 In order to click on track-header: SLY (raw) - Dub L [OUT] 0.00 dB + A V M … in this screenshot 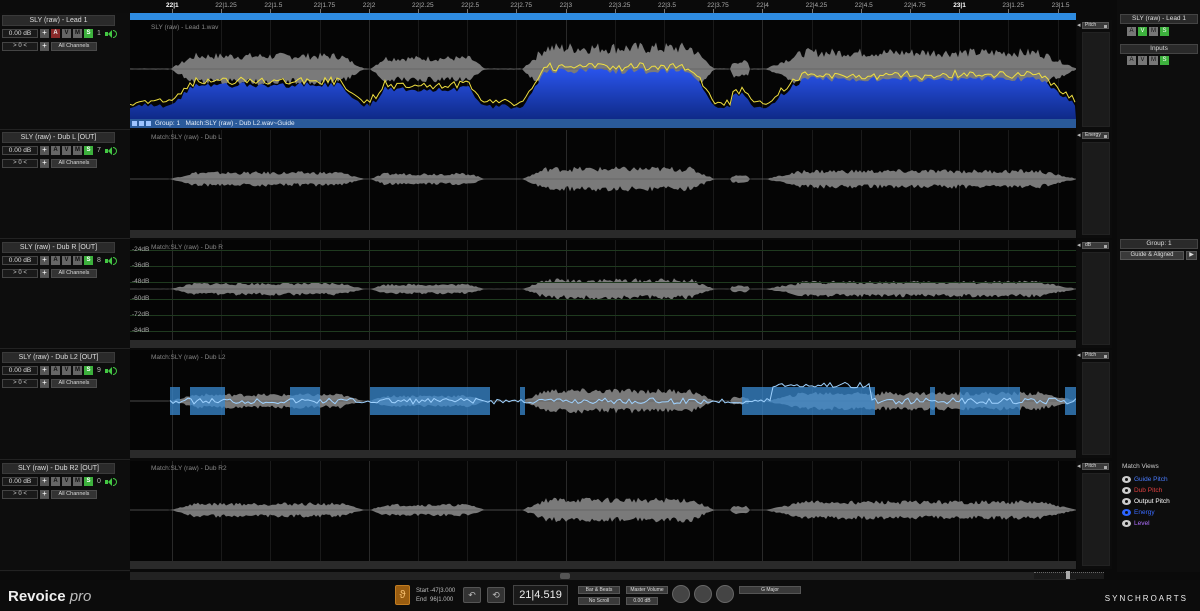, I will do `click(65, 184)`.